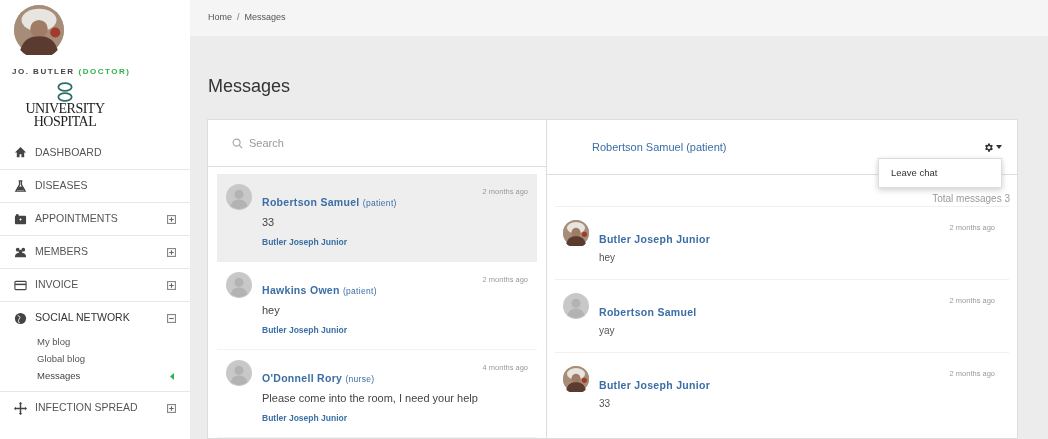 Image resolution: width=1048 pixels, height=439 pixels. I want to click on breadcrumb-link: Messages, so click(265, 18).